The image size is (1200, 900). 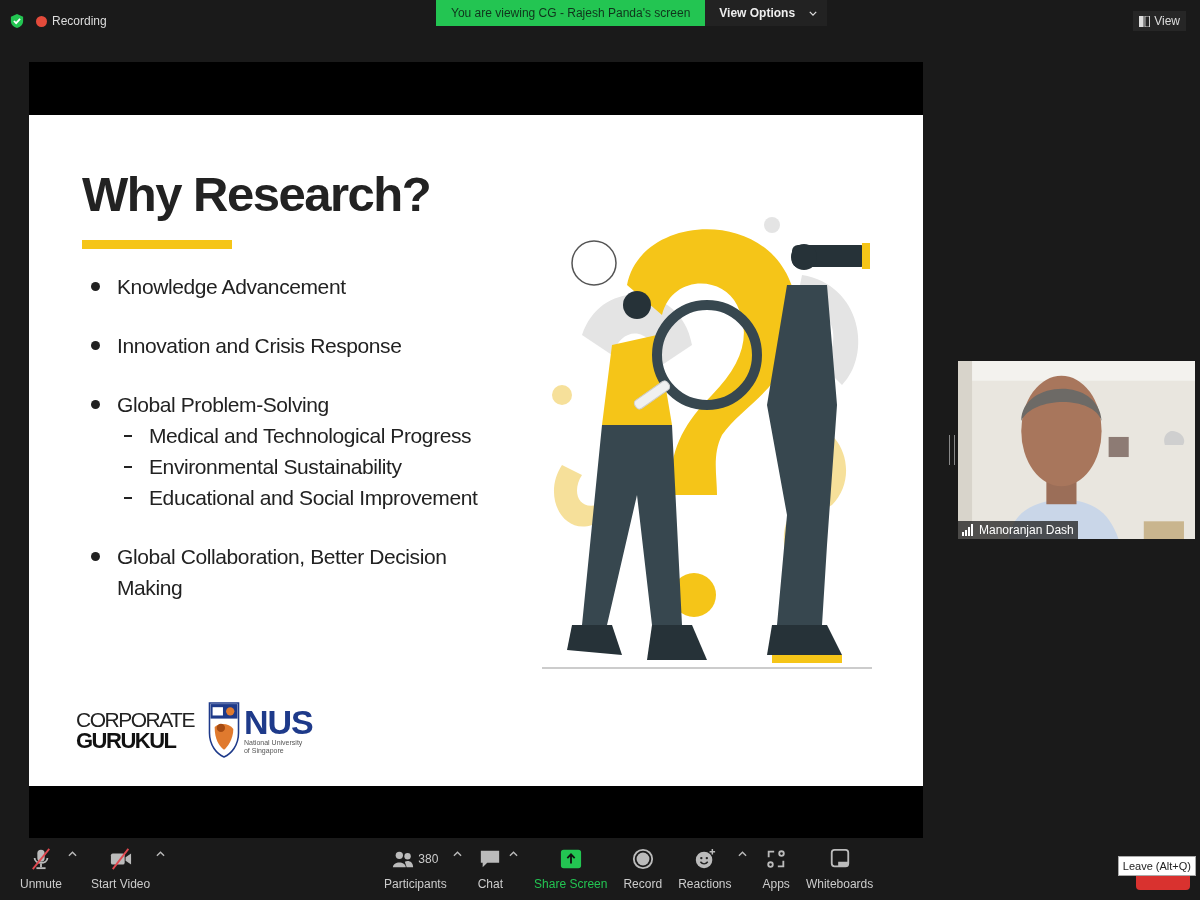 What do you see at coordinates (278, 721) in the screenshot?
I see `nus-logo-text: NUS` at bounding box center [278, 721].